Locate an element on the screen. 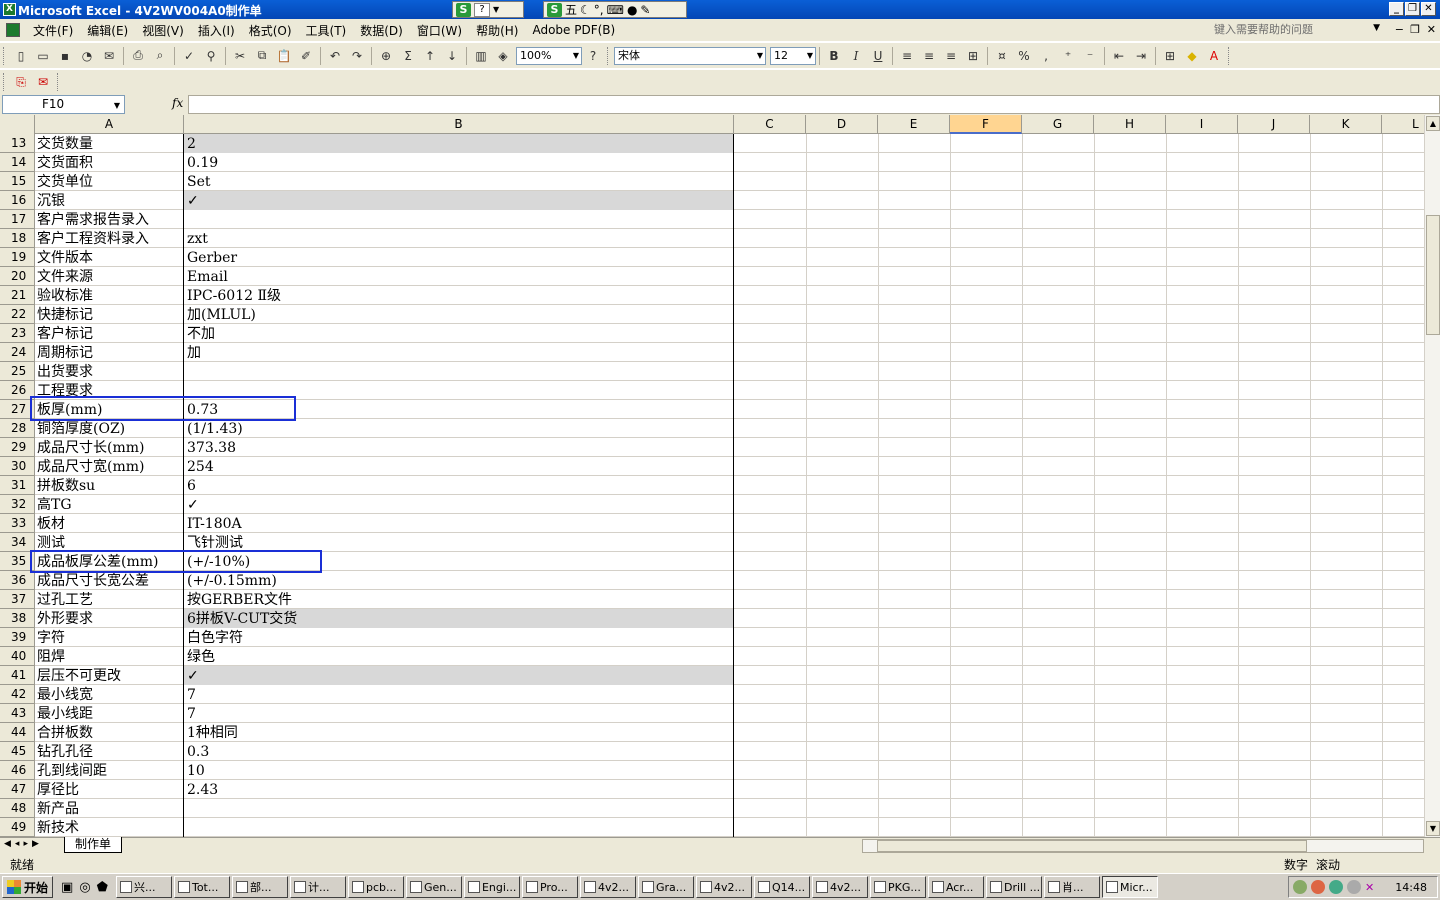  cell-b is located at coordinates (459, 371).